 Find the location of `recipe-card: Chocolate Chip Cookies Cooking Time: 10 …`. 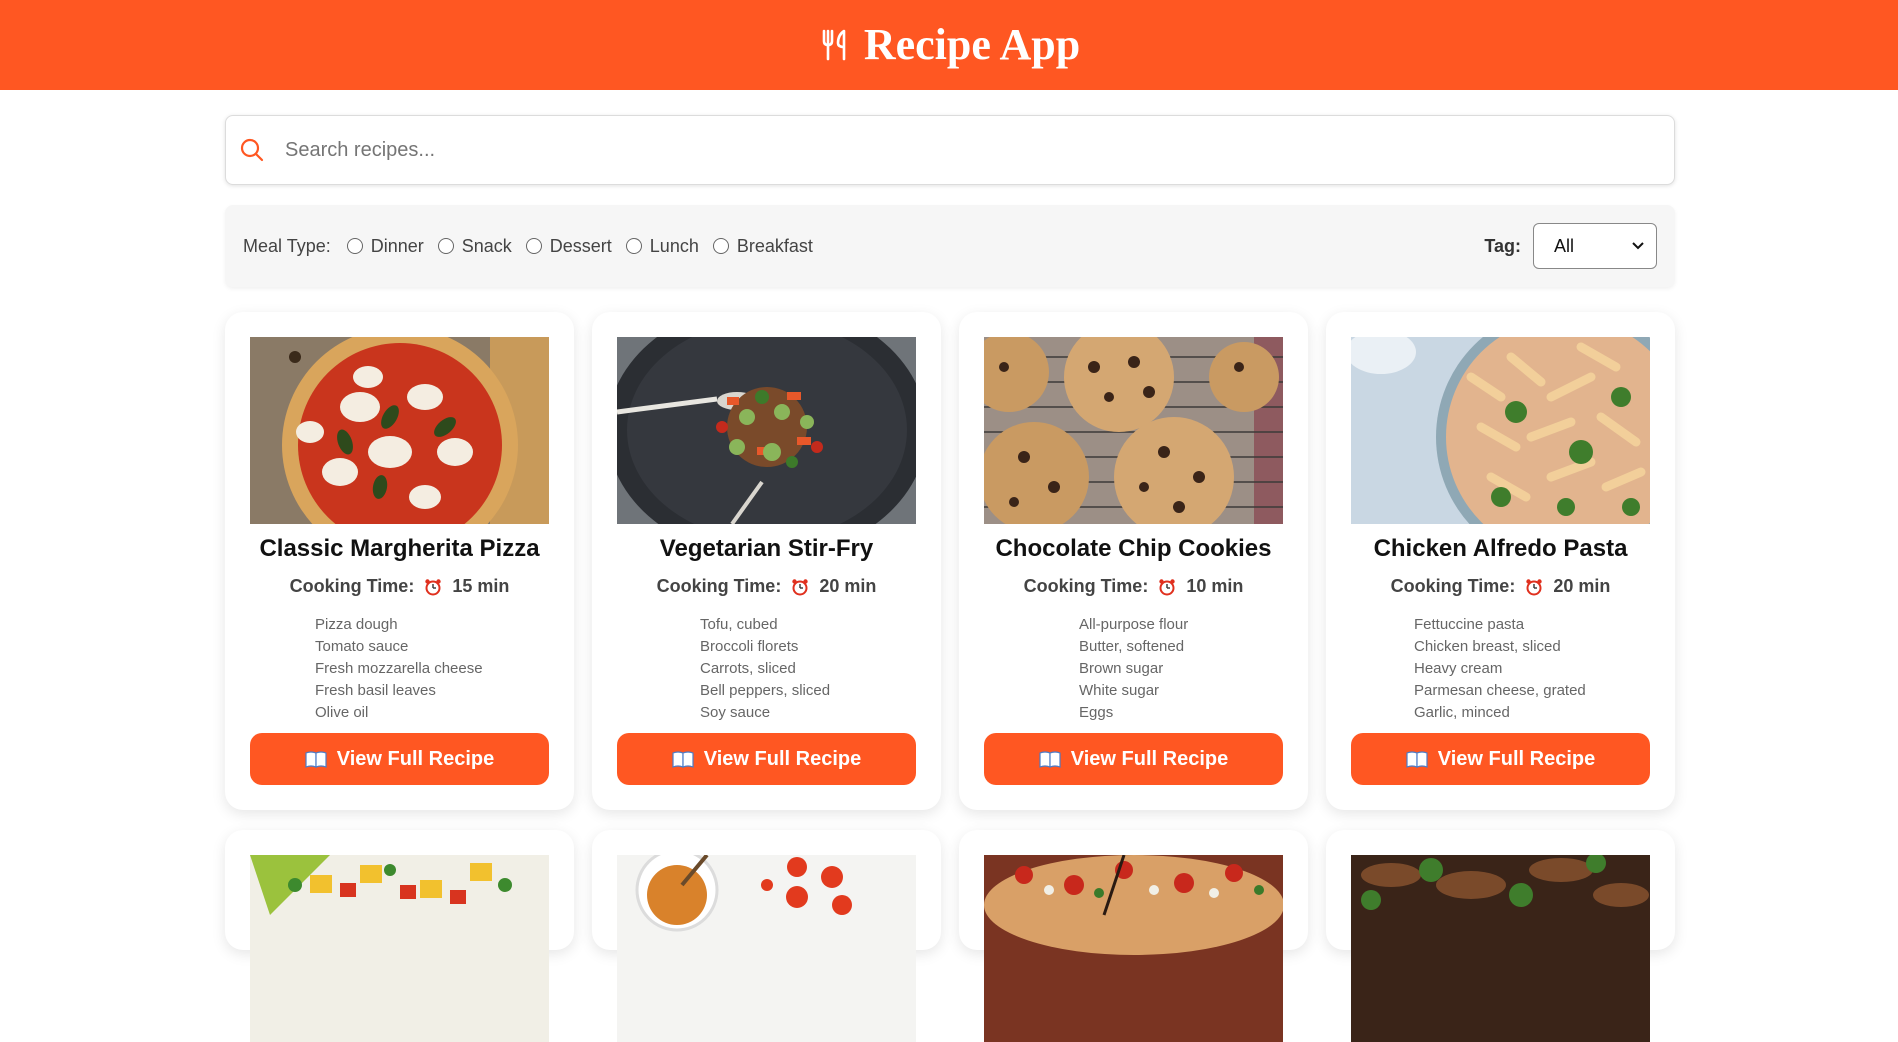

recipe-card: Chocolate Chip Cookies Cooking Time: 10 … is located at coordinates (1133, 561).